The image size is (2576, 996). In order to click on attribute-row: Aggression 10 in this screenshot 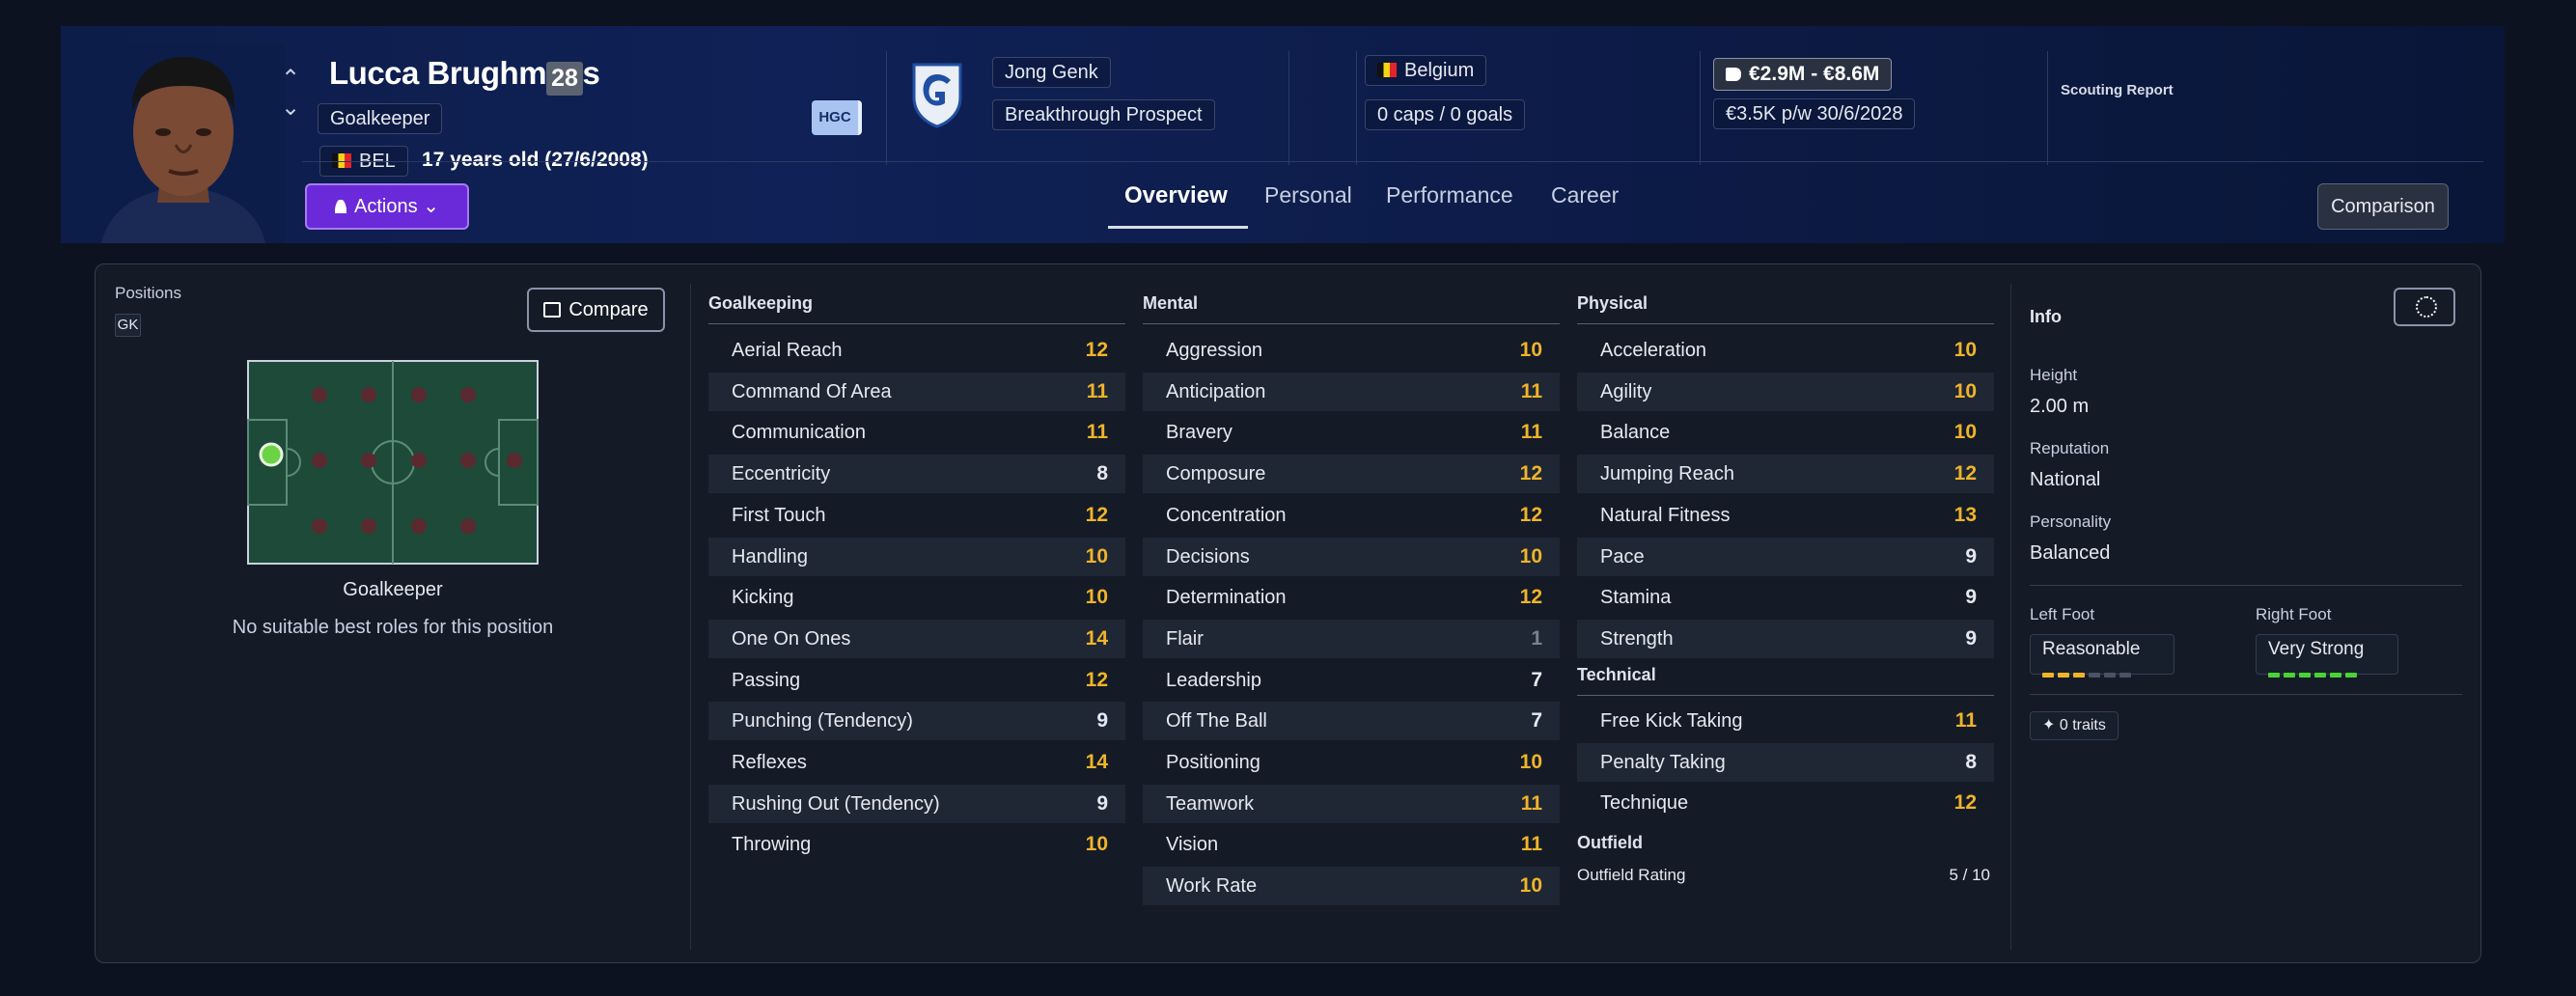, I will do `click(1351, 351)`.